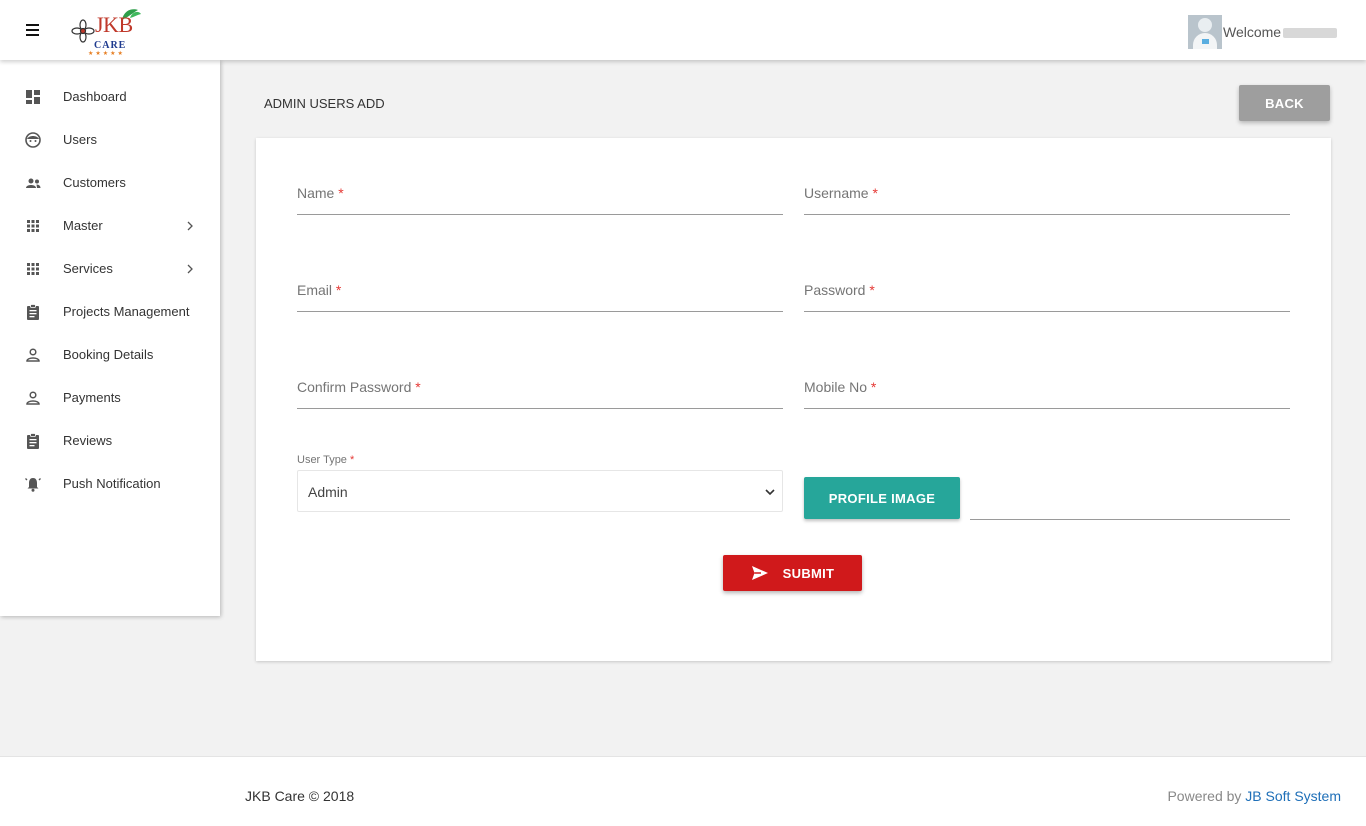 The height and width of the screenshot is (826, 1366). What do you see at coordinates (1205, 32) in the screenshot?
I see `avatar` at bounding box center [1205, 32].